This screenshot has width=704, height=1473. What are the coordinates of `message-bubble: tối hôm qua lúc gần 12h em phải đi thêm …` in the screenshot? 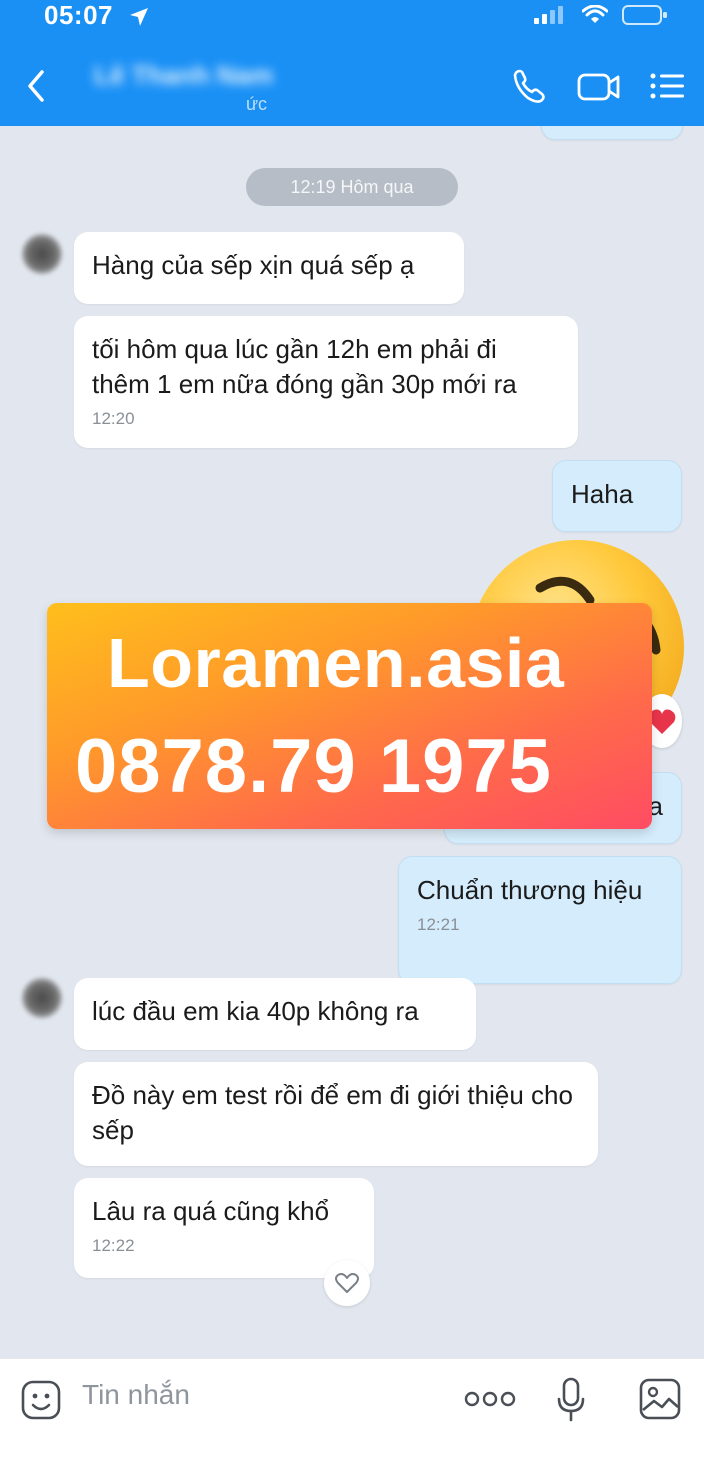 It's located at (326, 382).